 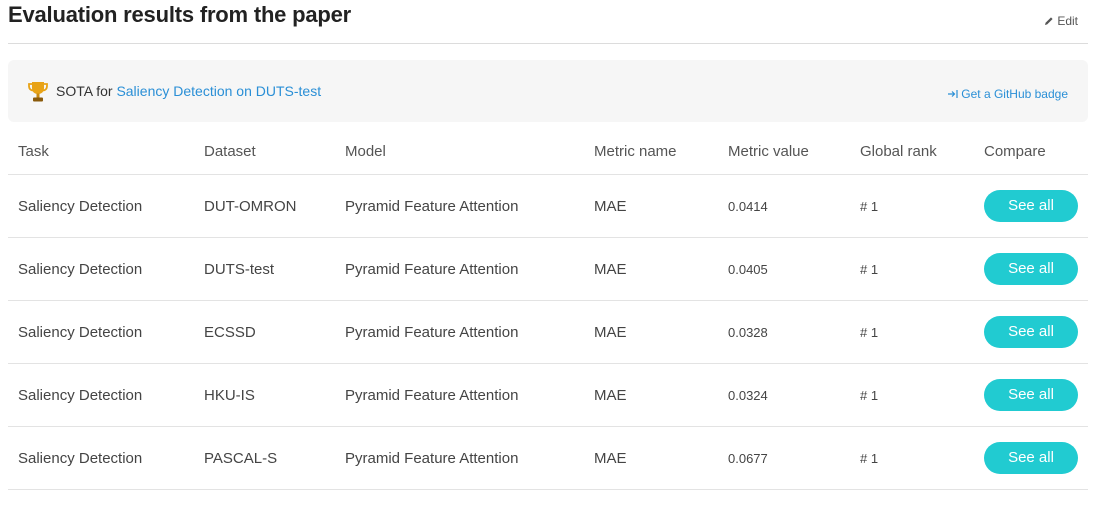 I want to click on edit-label: Edit, so click(x=1067, y=21).